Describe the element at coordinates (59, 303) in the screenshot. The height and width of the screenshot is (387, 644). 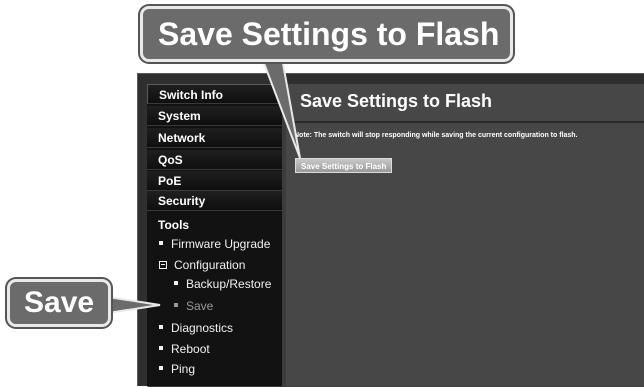
I see `callout-save: Save` at that location.